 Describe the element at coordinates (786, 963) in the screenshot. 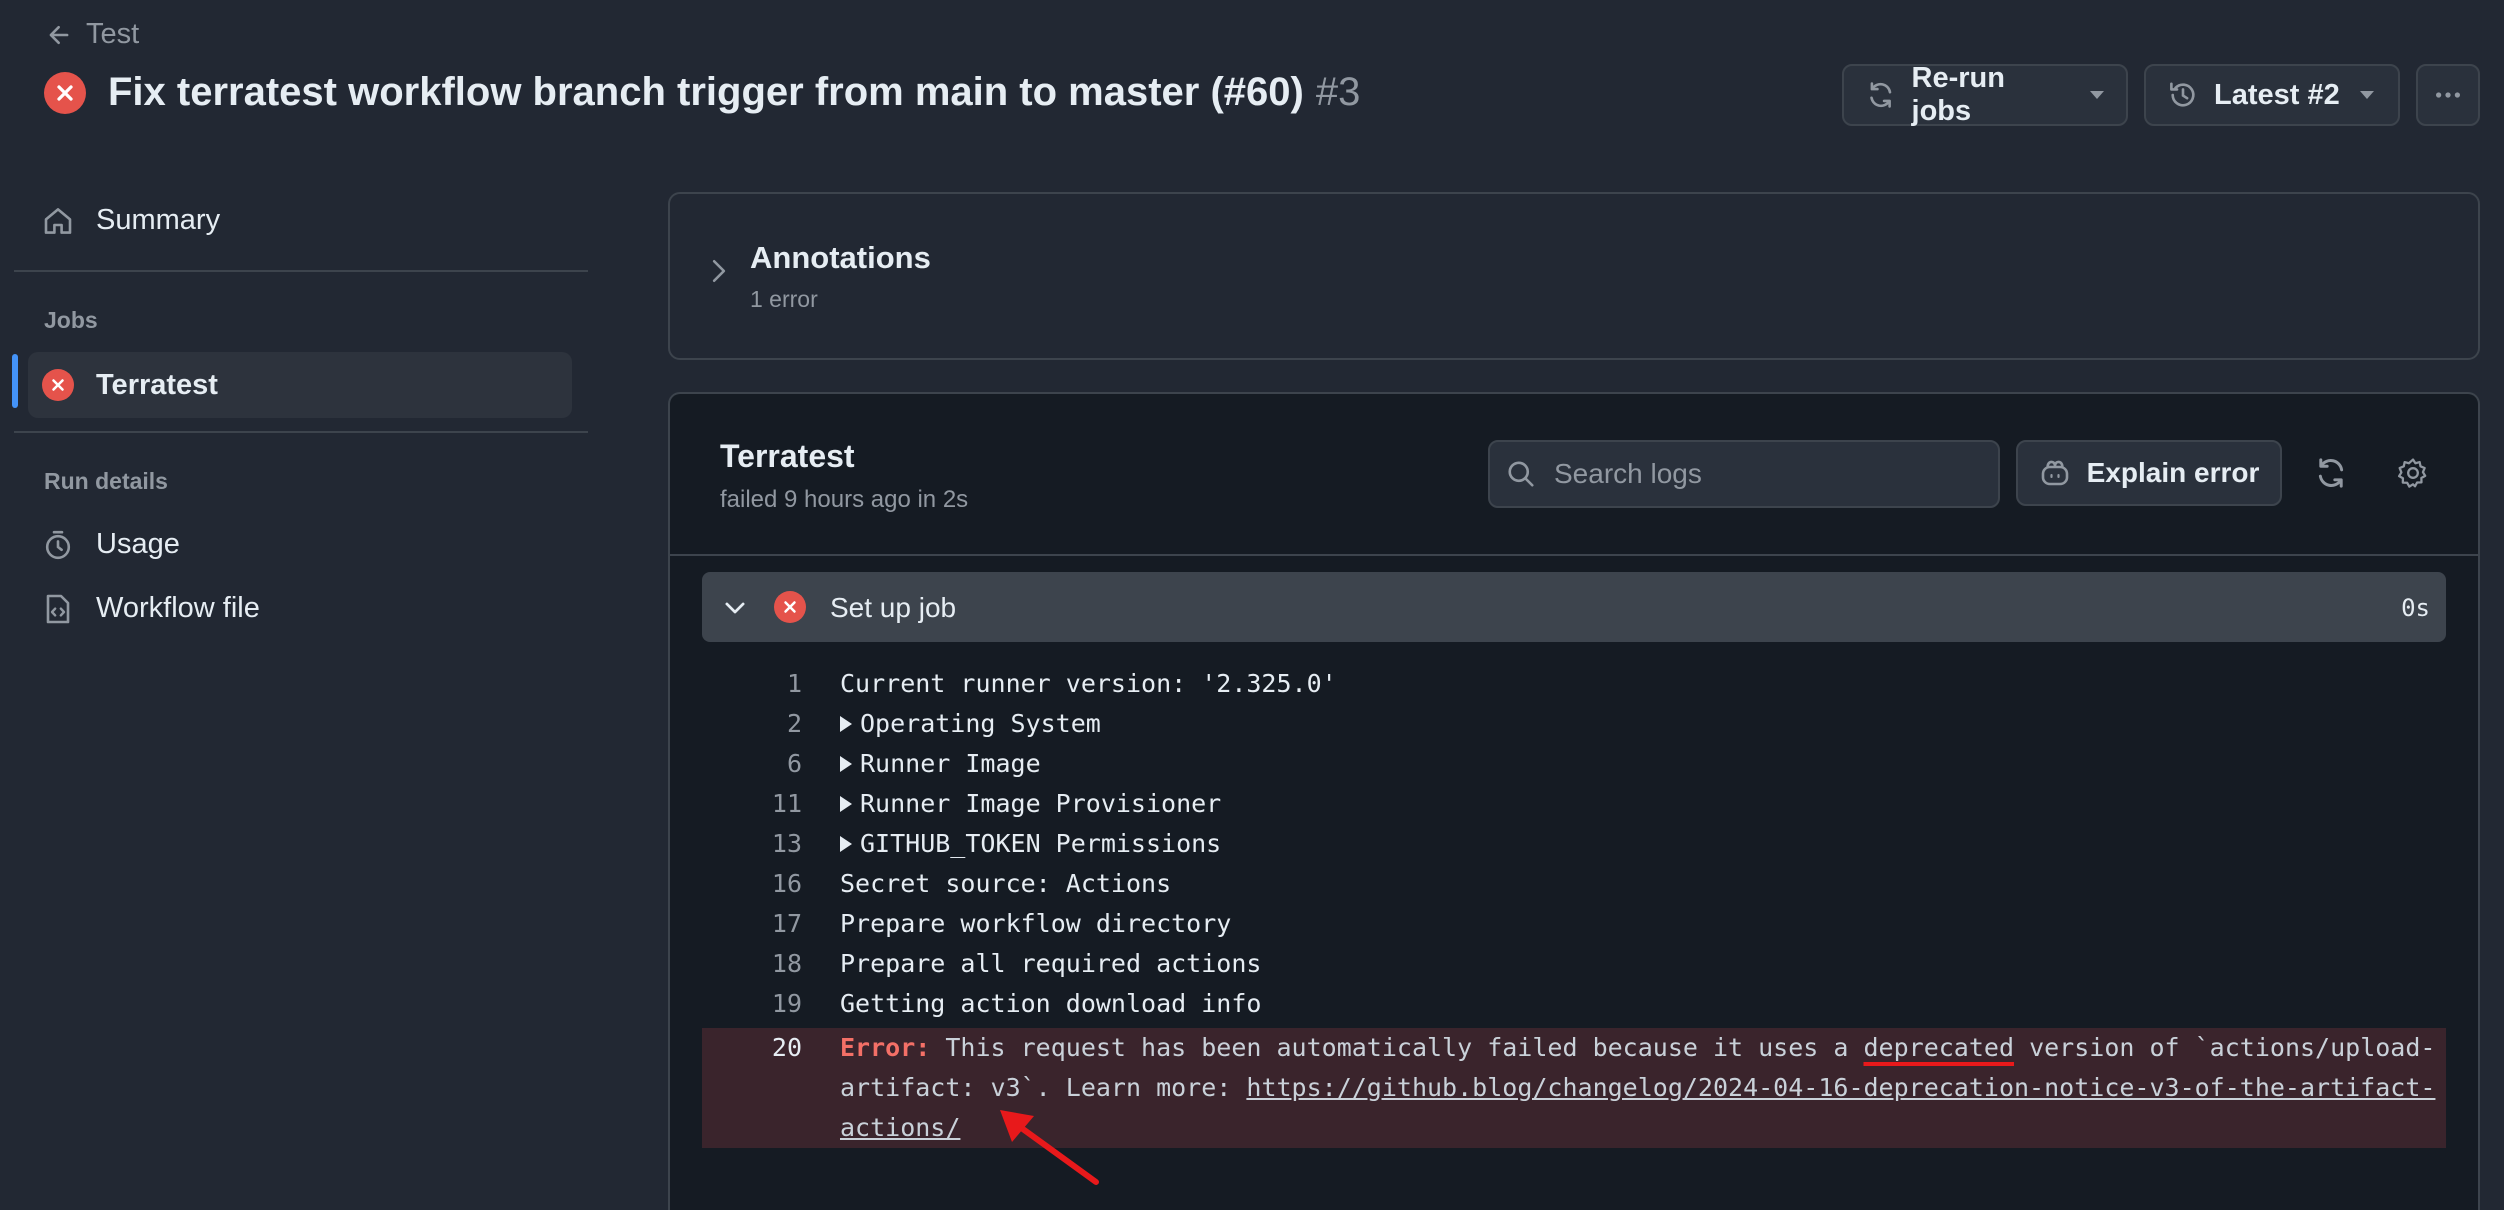

I see `line-number: 18` at that location.